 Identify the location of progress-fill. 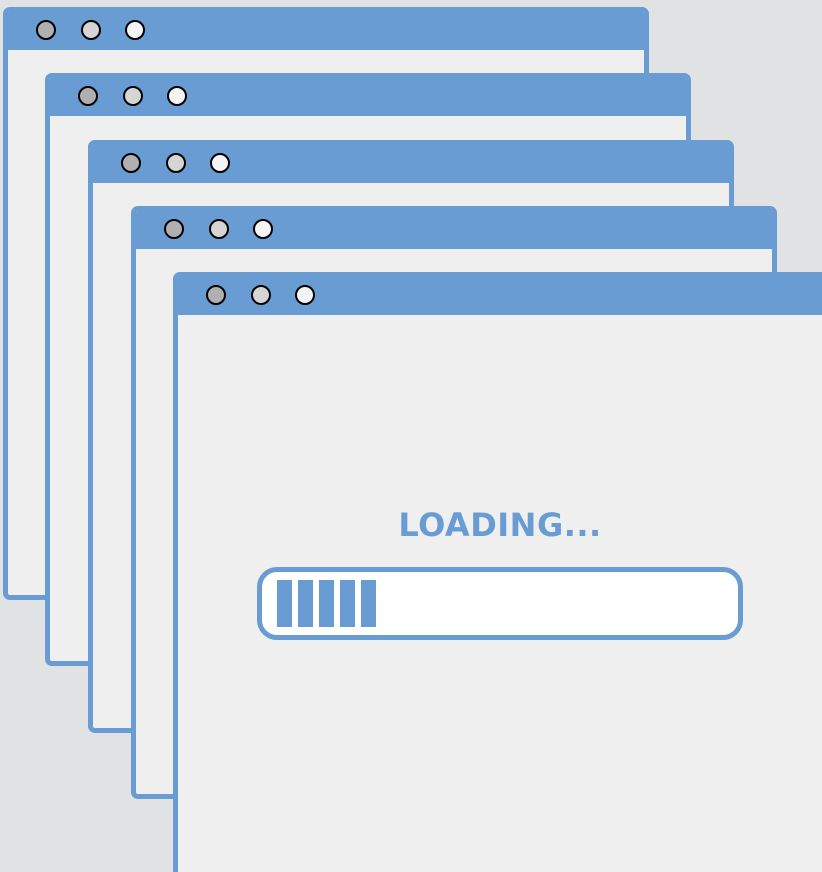
(326, 603).